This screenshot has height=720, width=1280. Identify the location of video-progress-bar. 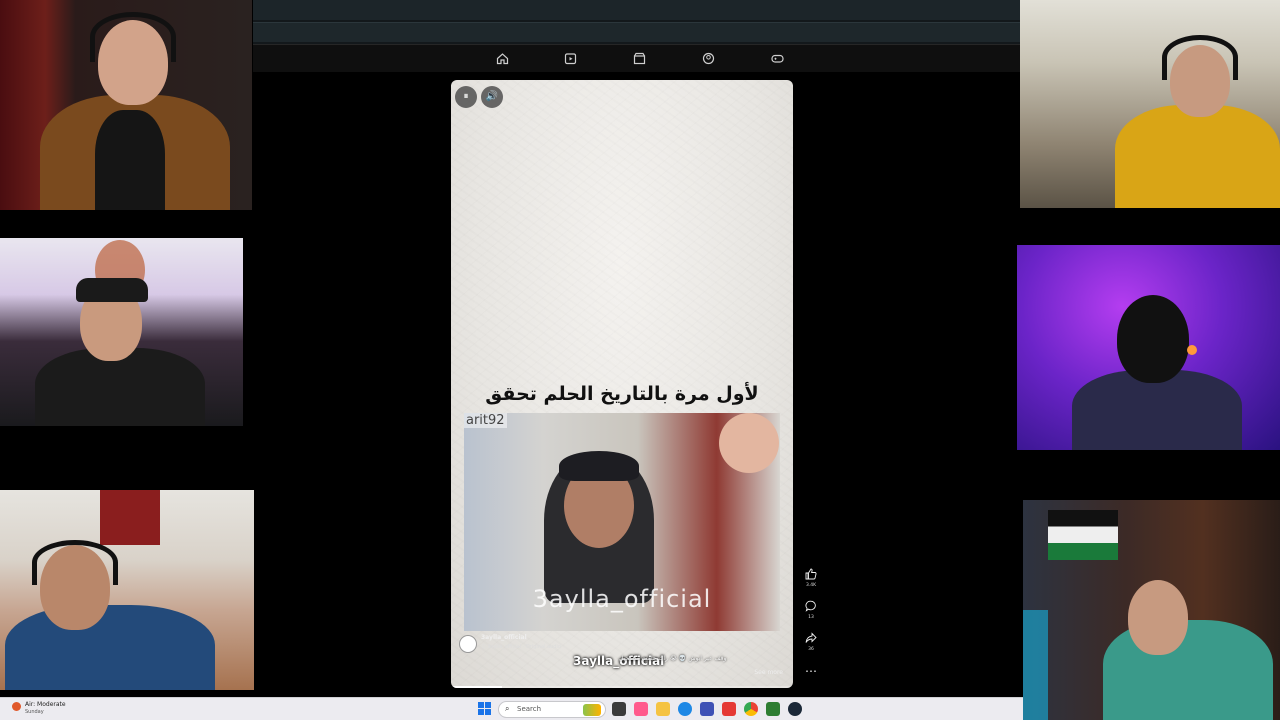
(622, 687).